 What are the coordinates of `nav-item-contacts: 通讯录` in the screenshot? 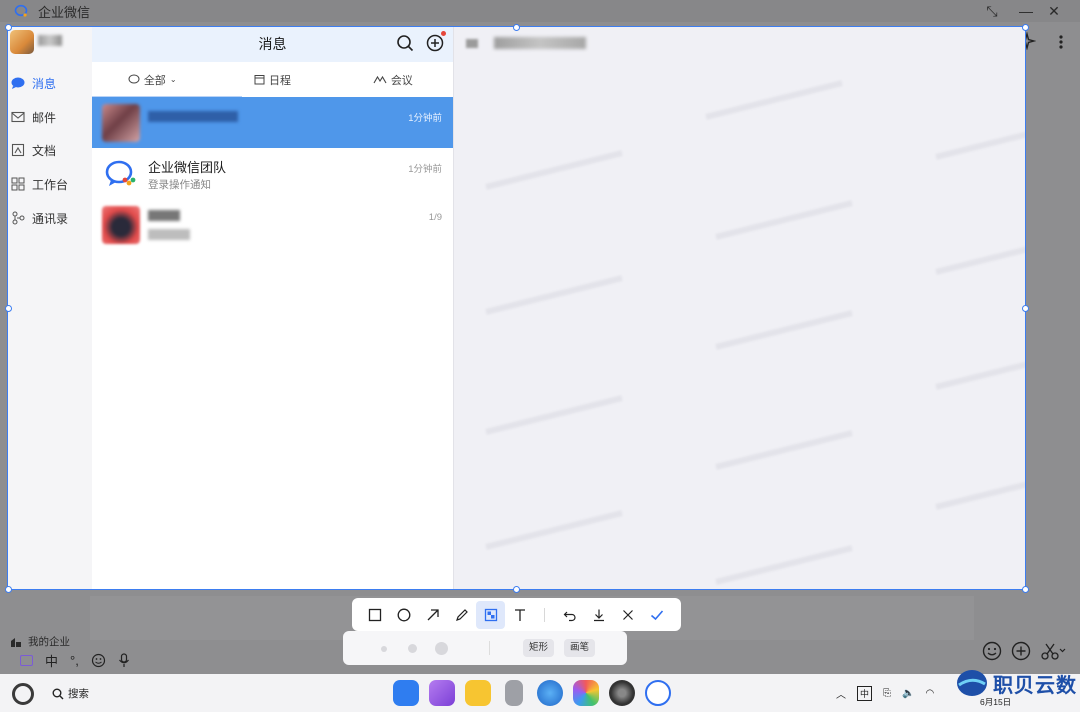 It's located at (50, 218).